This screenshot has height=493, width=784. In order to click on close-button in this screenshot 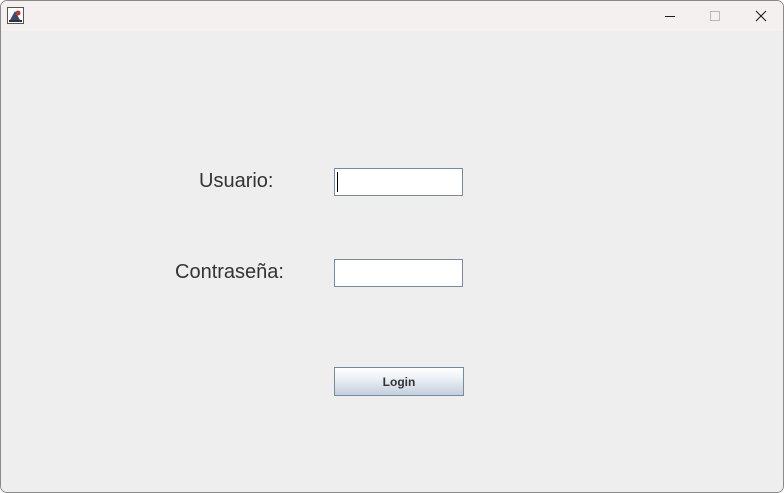, I will do `click(760, 16)`.